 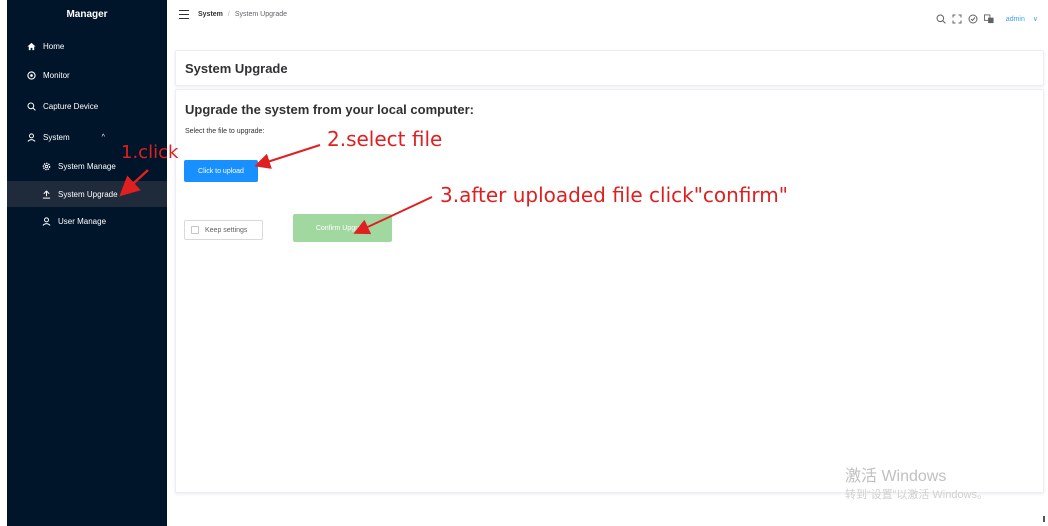 What do you see at coordinates (1035, 19) in the screenshot?
I see `chevron-down-icon: ∨` at bounding box center [1035, 19].